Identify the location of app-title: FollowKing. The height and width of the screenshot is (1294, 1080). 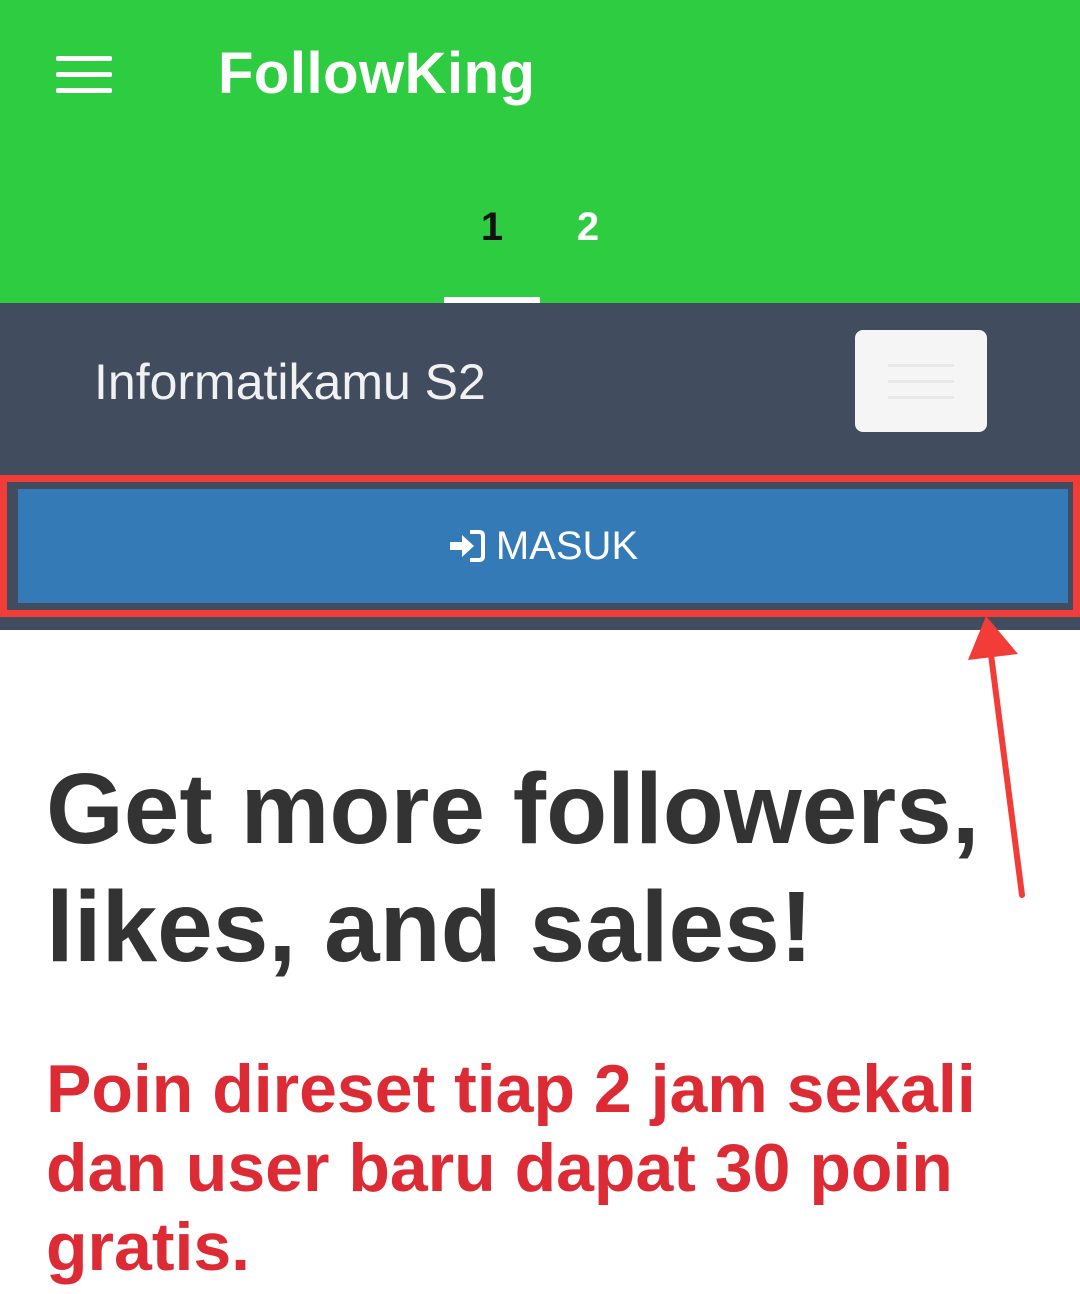
(377, 73).